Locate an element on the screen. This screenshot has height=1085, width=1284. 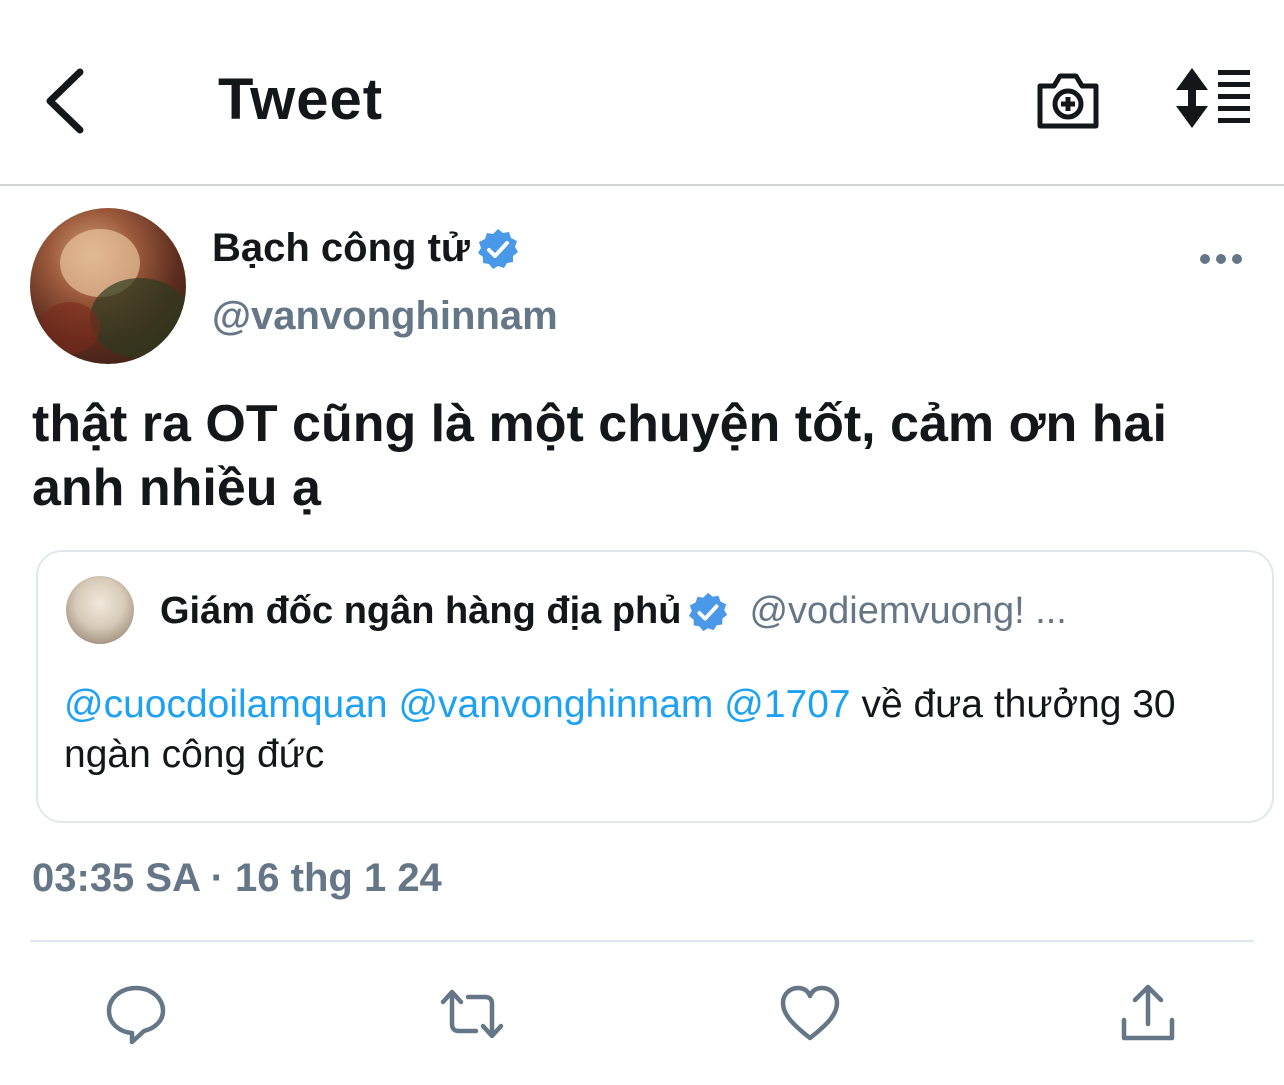
camera-plus-icon is located at coordinates (1068, 100).